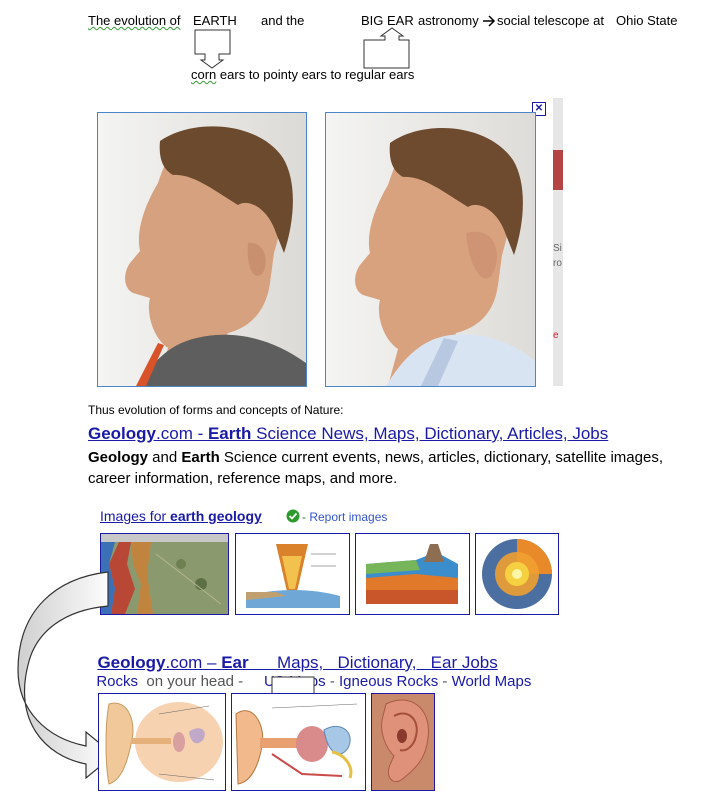  Describe the element at coordinates (117, 681) in the screenshot. I see `link-rocks: Rocks` at that location.